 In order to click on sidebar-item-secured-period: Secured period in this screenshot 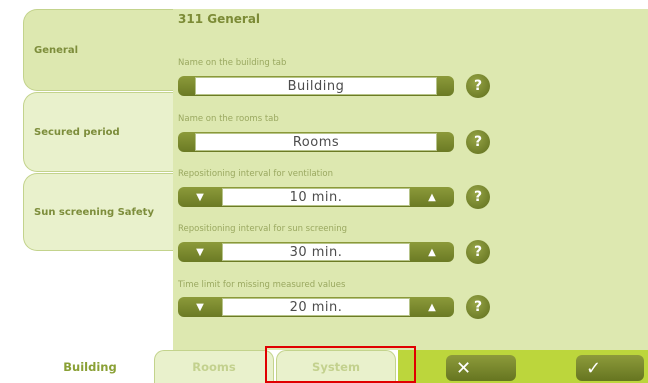, I will do `click(98, 132)`.